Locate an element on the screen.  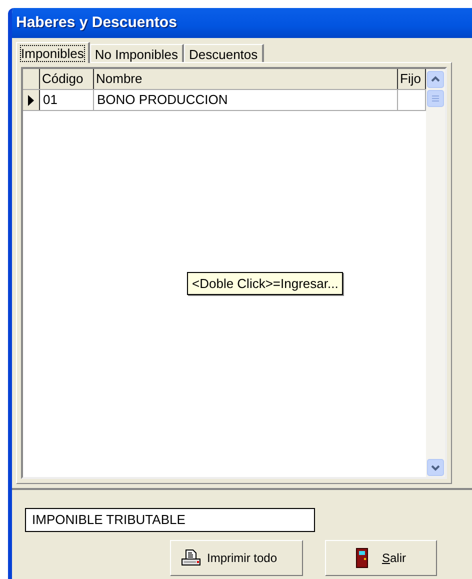
table-cell: BONO PRODUCCION is located at coordinates (246, 100).